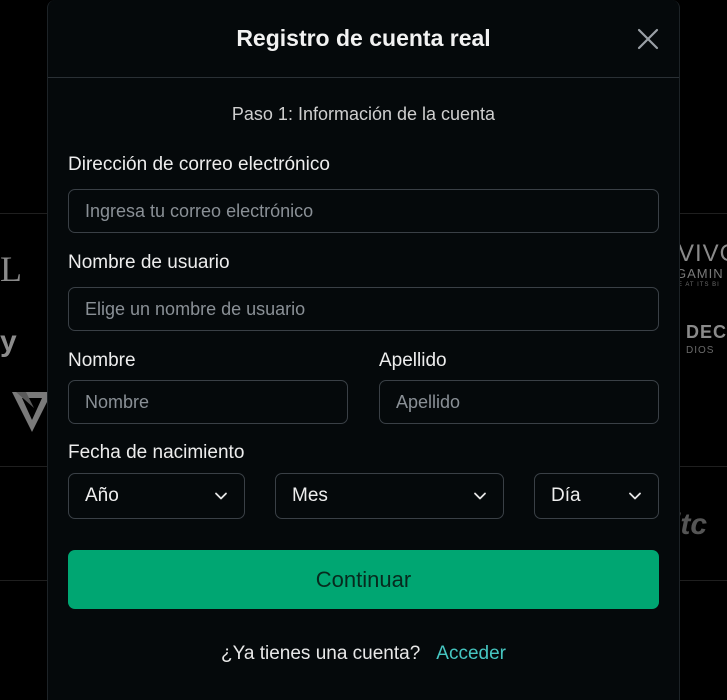 The image size is (727, 700). I want to click on background-logo-dios: DIOS, so click(700, 350).